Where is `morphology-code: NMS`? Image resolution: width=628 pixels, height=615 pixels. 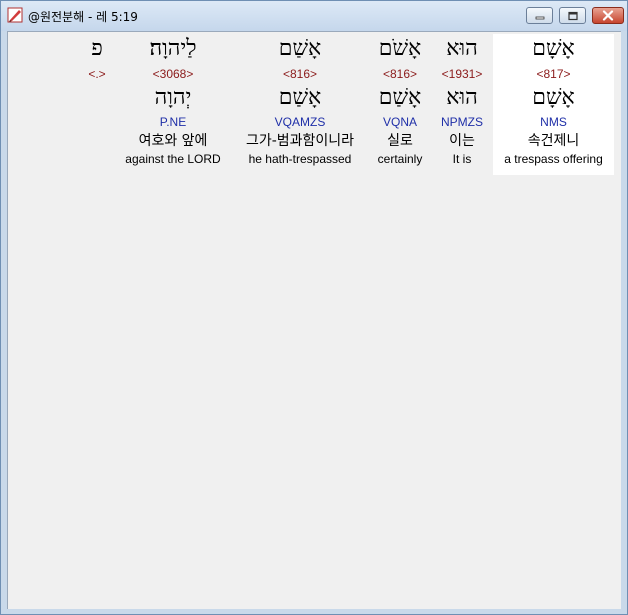
morphology-code: NMS is located at coordinates (553, 122).